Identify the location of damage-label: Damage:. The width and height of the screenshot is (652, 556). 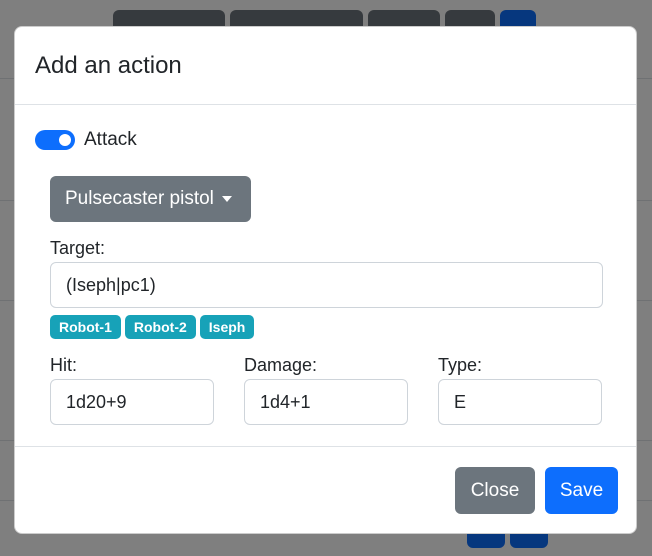
(281, 365).